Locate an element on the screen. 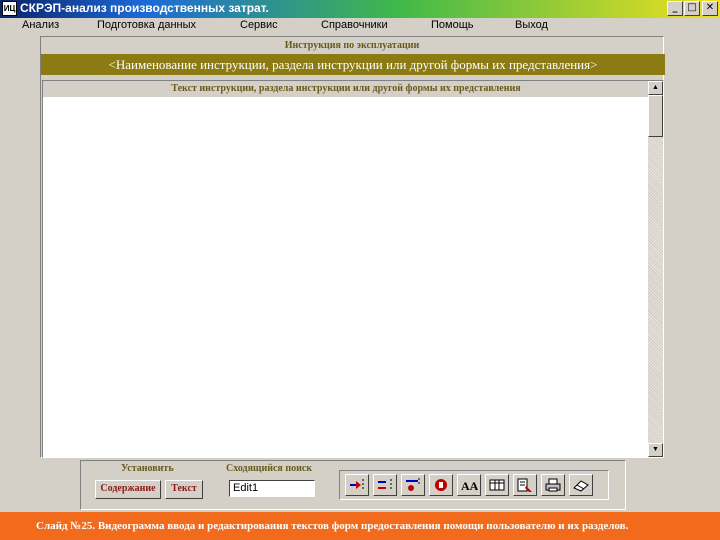 This screenshot has height=540, width=720. stop-button is located at coordinates (441, 485).